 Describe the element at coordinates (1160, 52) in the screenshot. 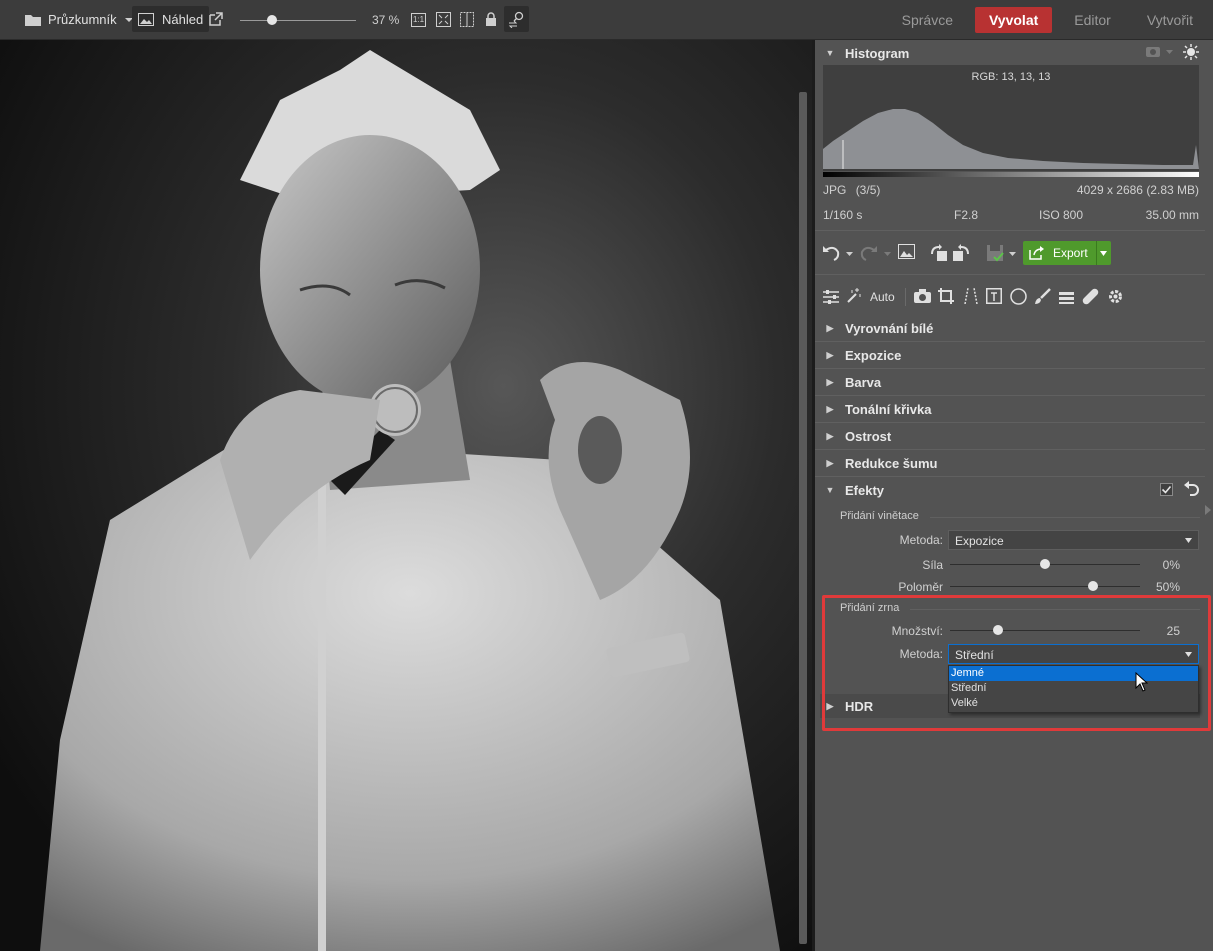

I see `camera-dropdown-icon` at that location.